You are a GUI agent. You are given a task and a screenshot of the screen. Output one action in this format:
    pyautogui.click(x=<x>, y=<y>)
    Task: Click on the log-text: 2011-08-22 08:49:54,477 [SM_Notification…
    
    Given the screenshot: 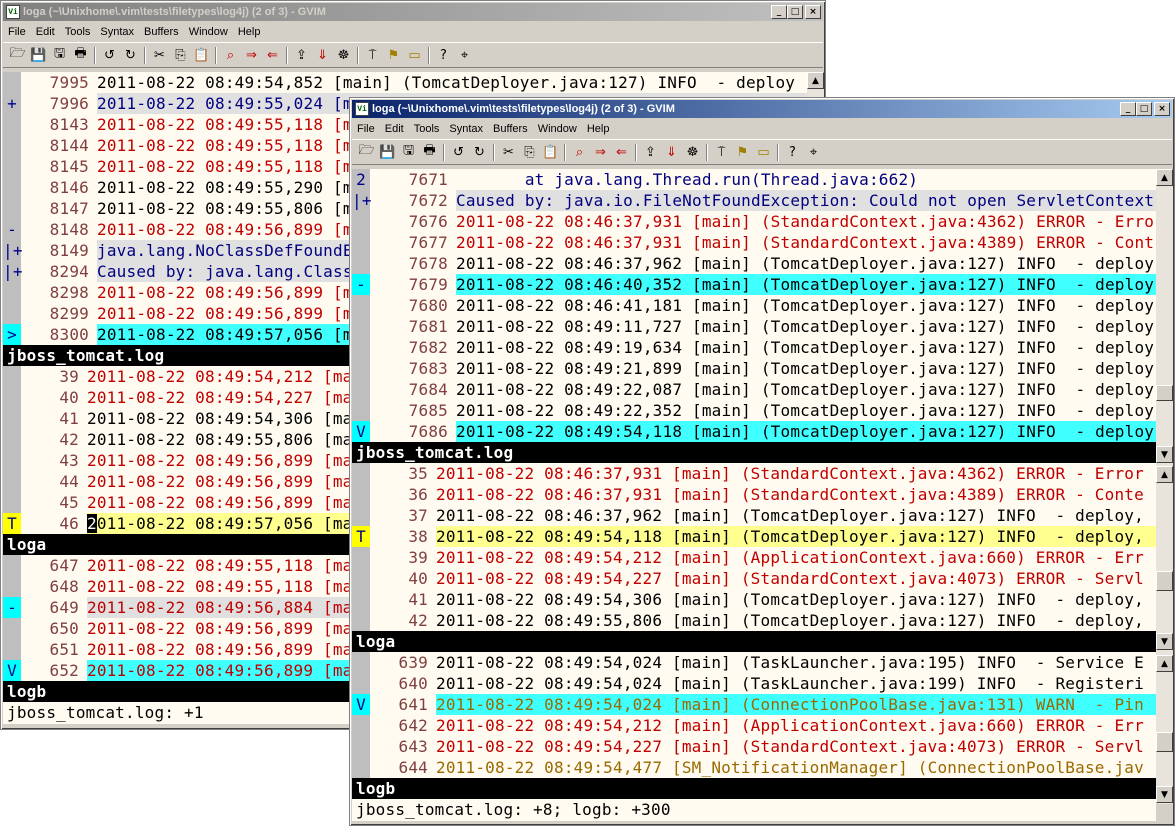 What is the action you would take?
    pyautogui.click(x=796, y=767)
    